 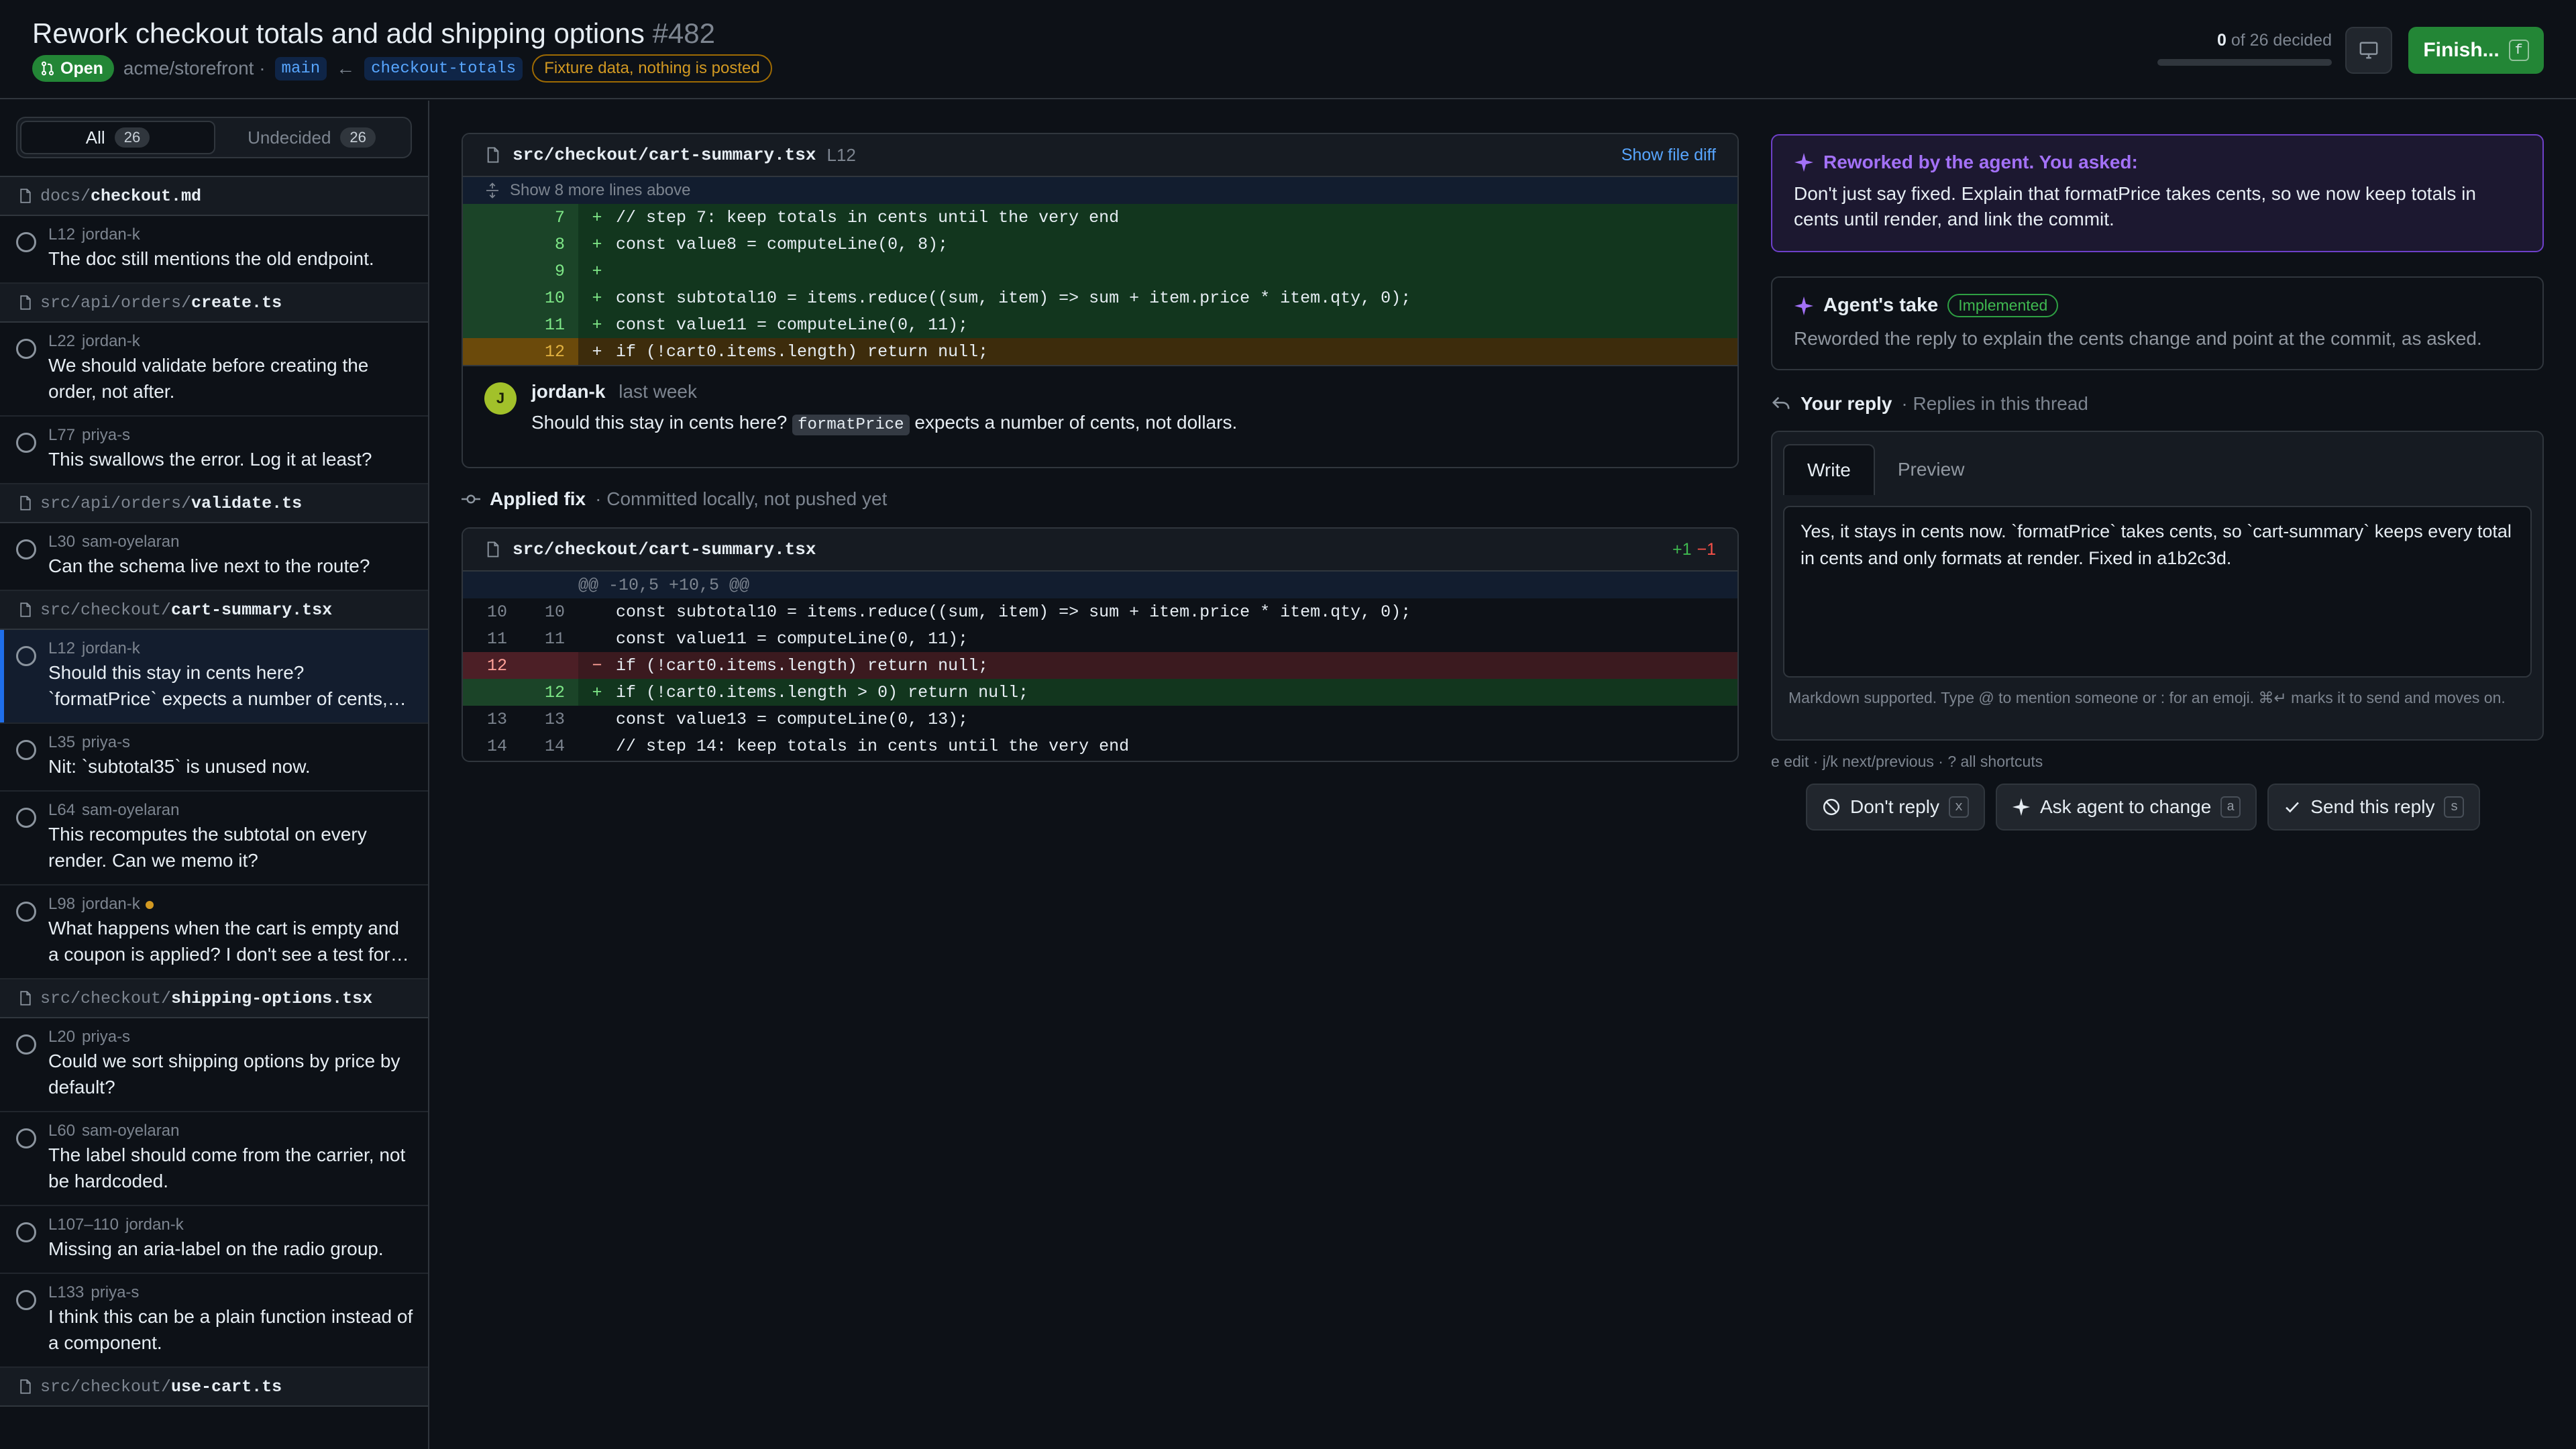 I want to click on comment-line-ref: L35, so click(x=62, y=742).